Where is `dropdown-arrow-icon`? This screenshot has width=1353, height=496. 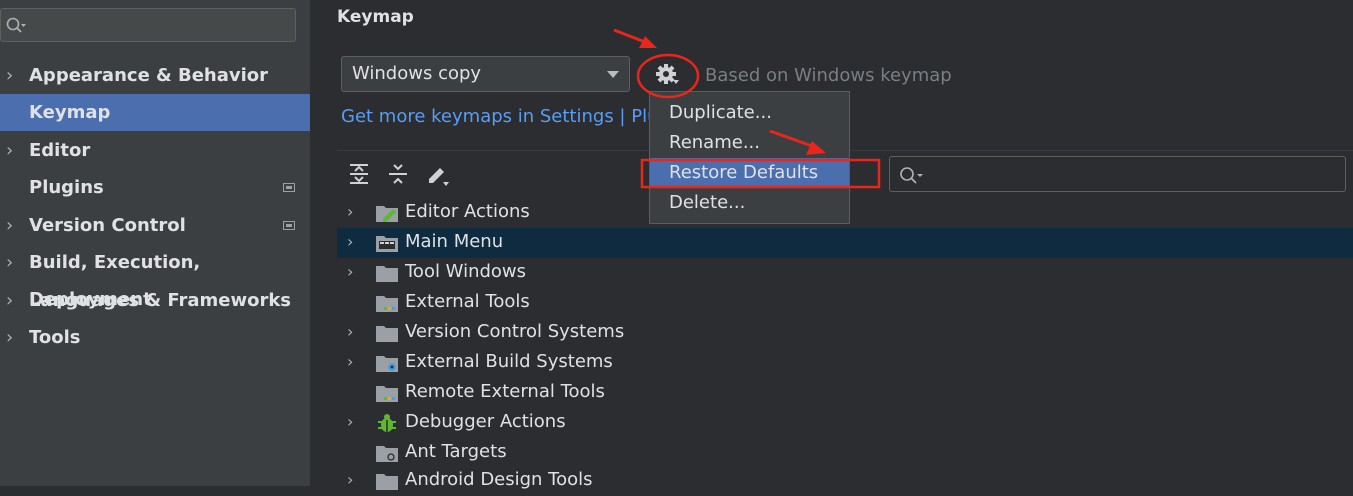
dropdown-arrow-icon is located at coordinates (613, 74).